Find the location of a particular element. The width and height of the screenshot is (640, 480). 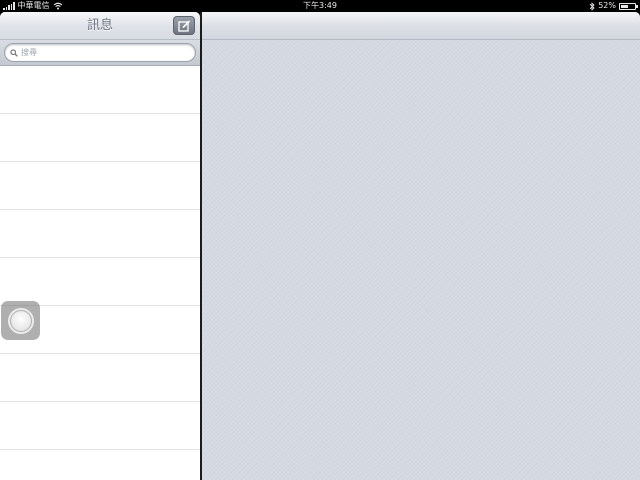

search-input: 搜尋 is located at coordinates (100, 52).